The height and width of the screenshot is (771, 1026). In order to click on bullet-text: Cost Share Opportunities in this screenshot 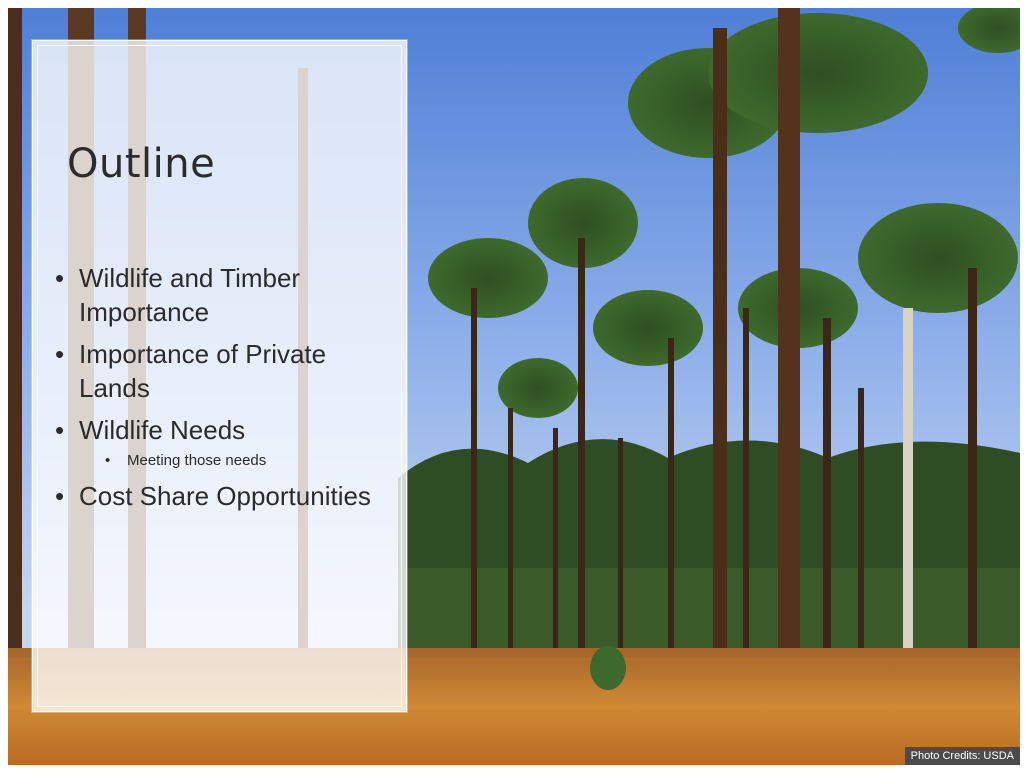, I will do `click(225, 496)`.